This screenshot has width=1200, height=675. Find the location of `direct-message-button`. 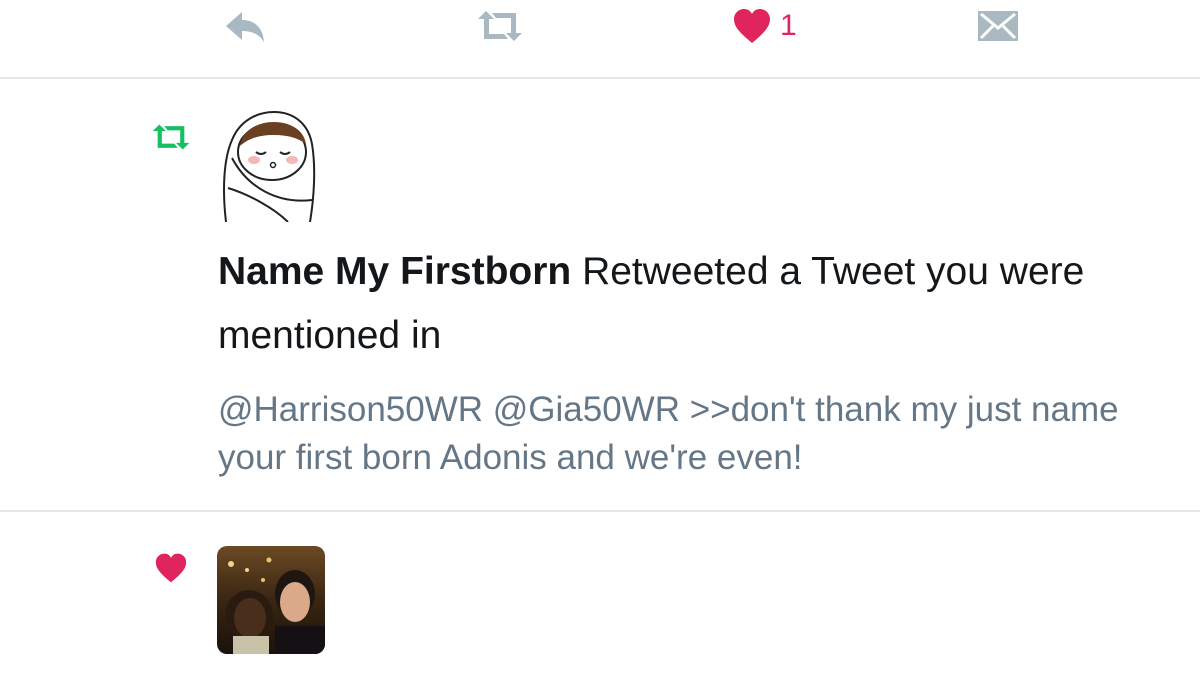

direct-message-button is located at coordinates (998, 26).